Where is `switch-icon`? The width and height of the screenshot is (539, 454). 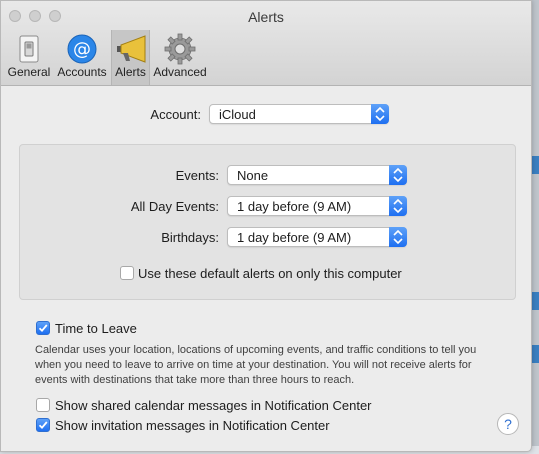
switch-icon is located at coordinates (29, 49).